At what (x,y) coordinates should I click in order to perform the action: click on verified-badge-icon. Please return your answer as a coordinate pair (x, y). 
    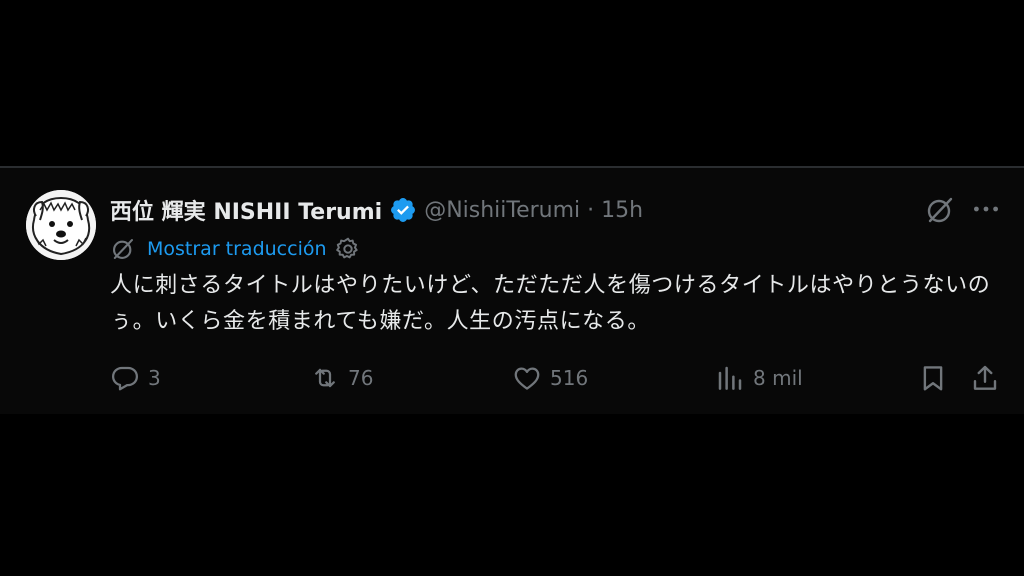
    Looking at the image, I should click on (403, 210).